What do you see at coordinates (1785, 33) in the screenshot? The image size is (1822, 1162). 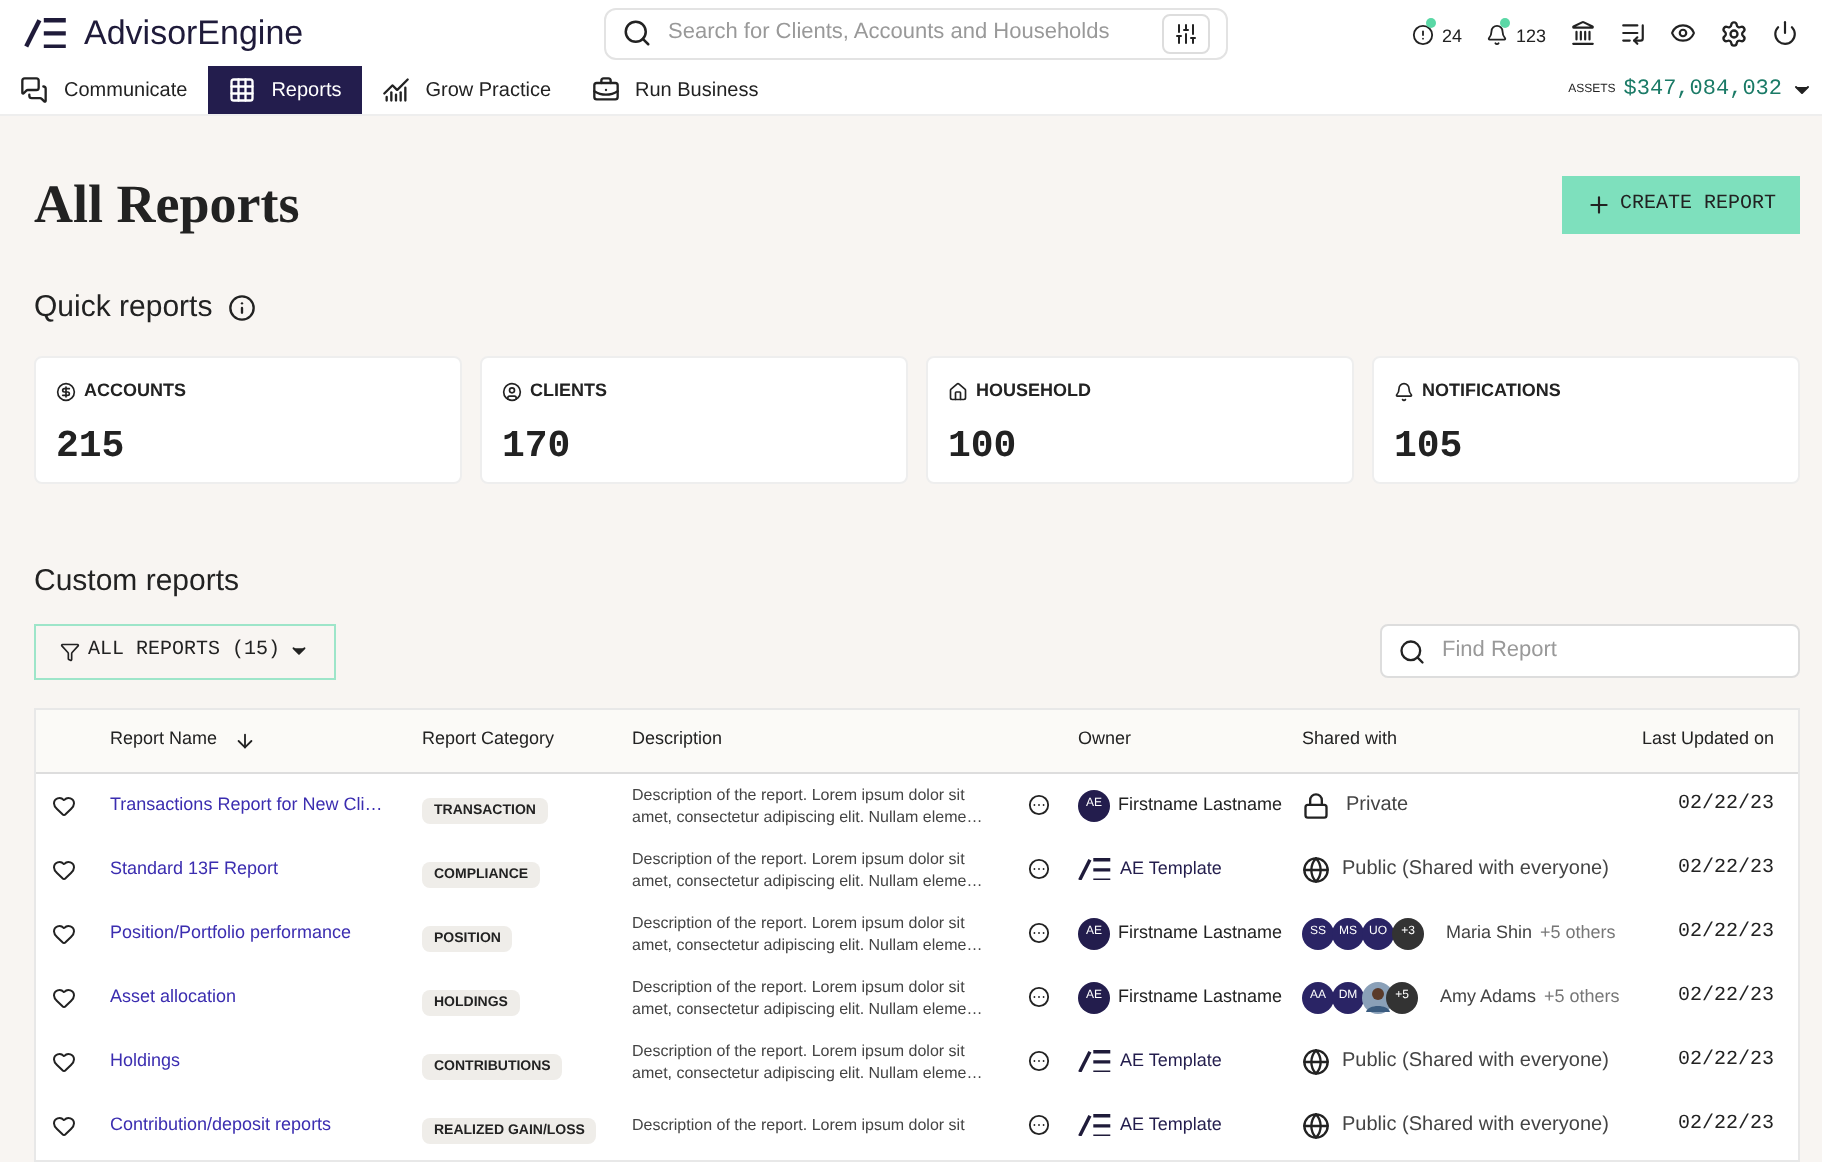 I see `power-icon` at bounding box center [1785, 33].